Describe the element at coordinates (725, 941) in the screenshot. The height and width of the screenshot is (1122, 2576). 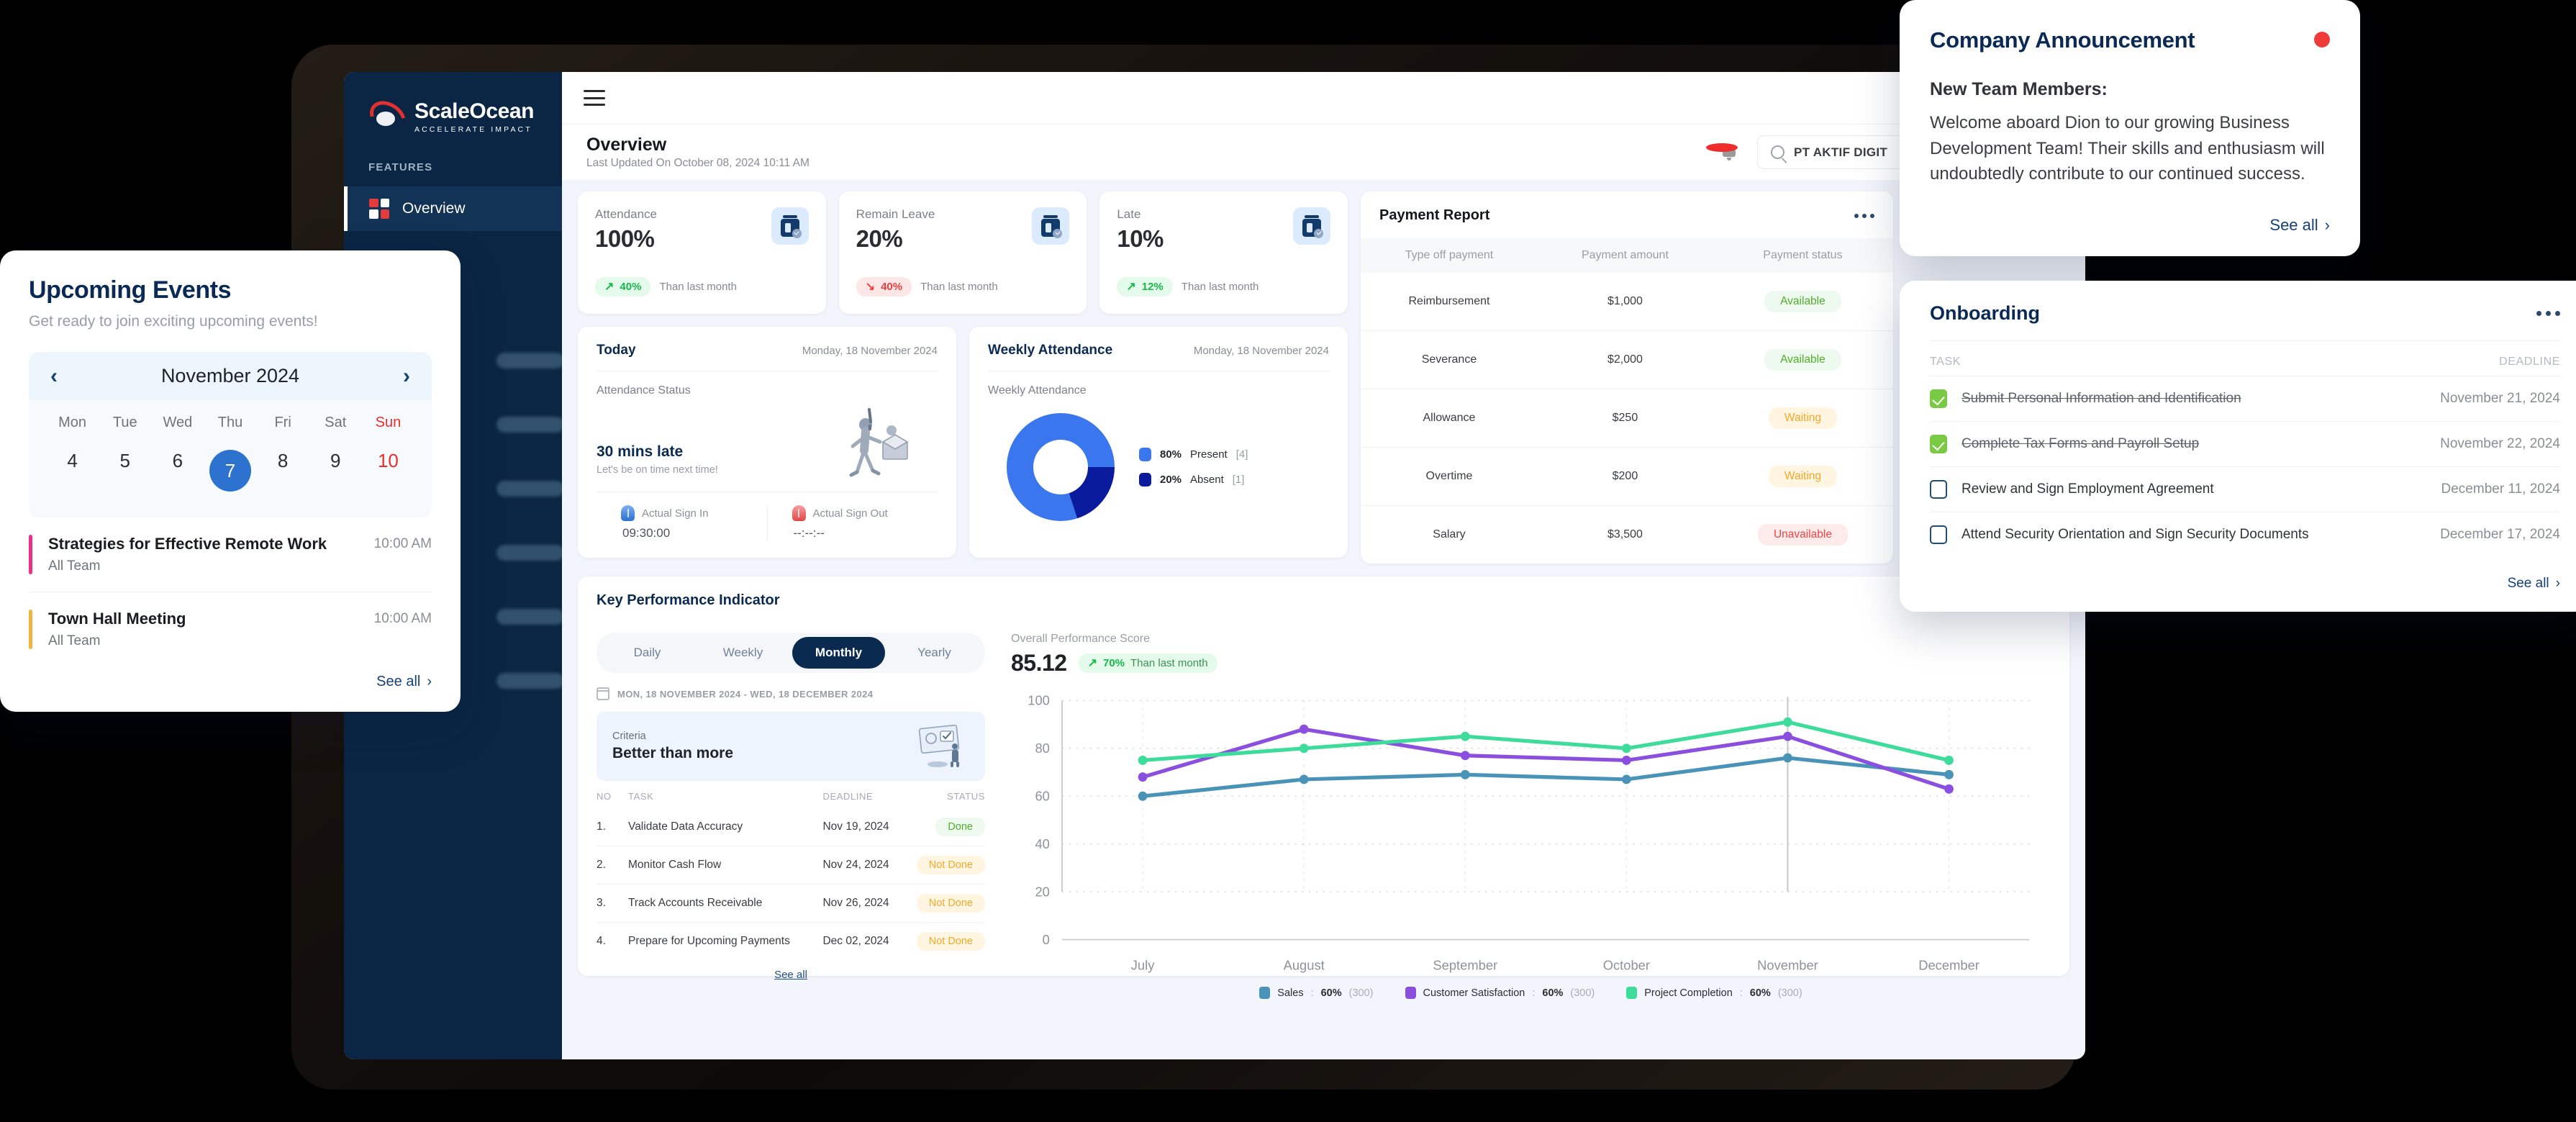
I see `task-name: Prepare for Upcoming Payments` at that location.